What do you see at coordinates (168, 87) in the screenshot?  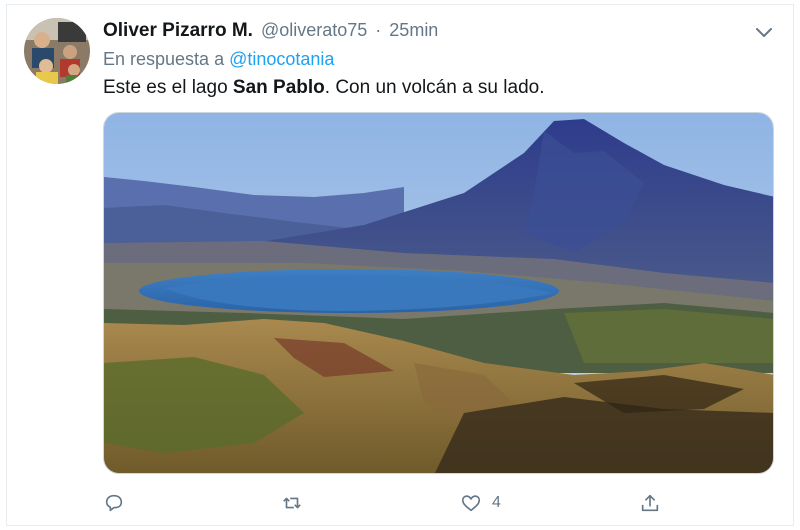 I see `tweet-text-start: Este es el lago` at bounding box center [168, 87].